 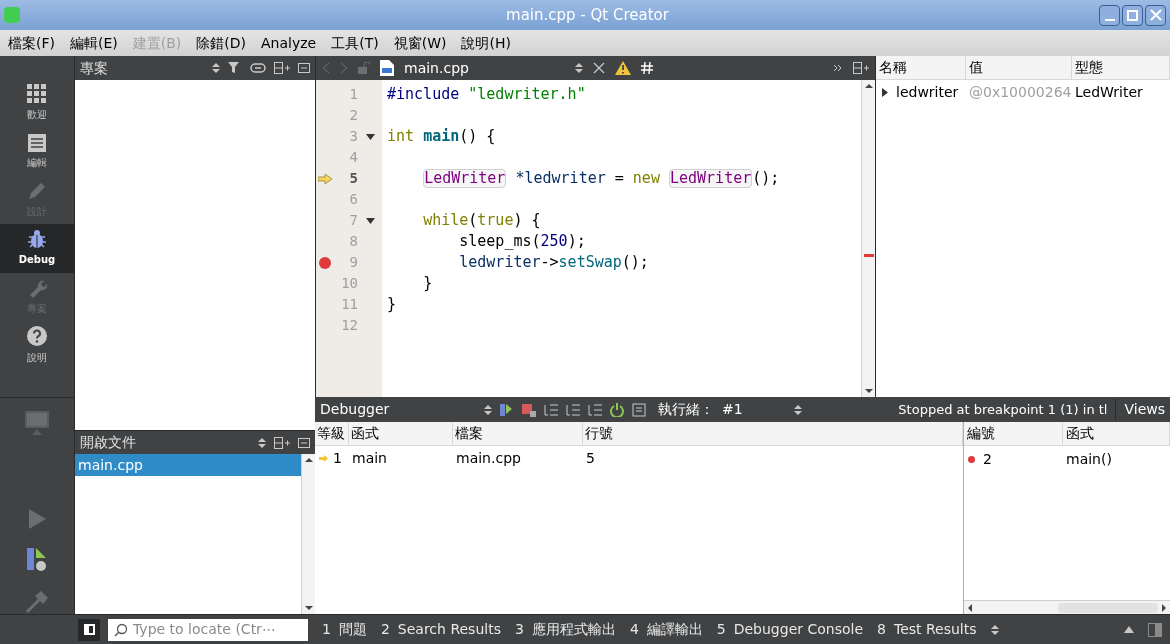 I want to click on column-header: 行號, so click(x=773, y=433).